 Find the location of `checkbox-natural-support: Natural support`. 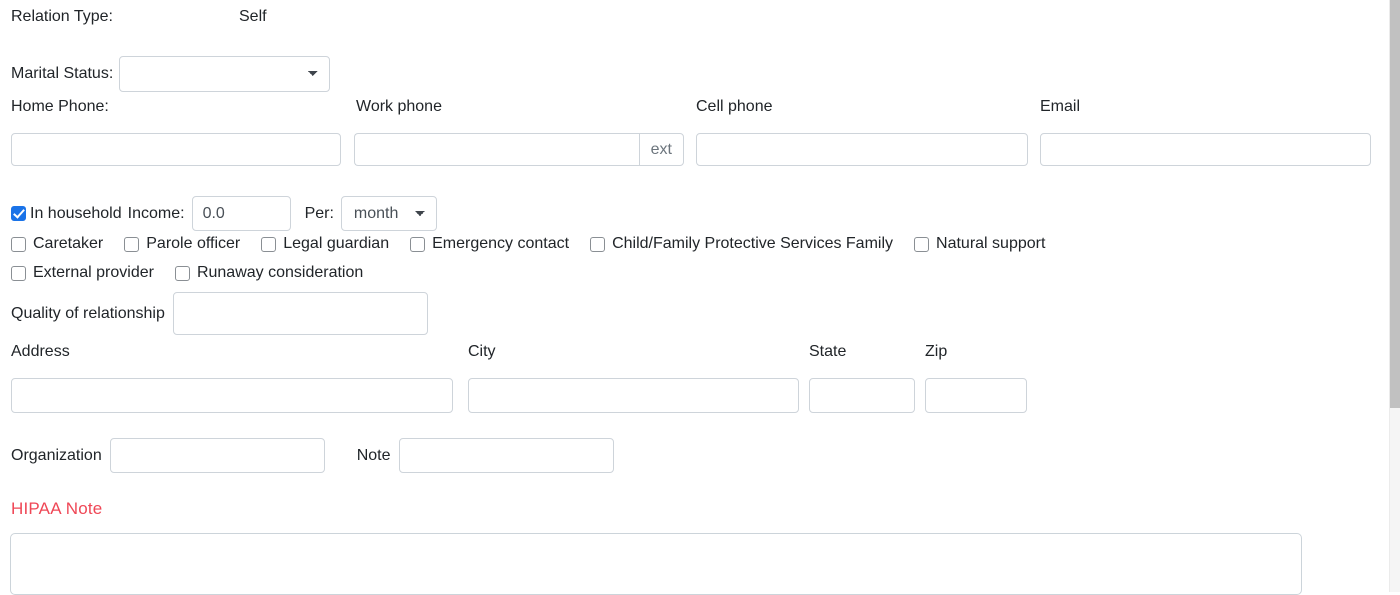

checkbox-natural-support: Natural support is located at coordinates (979, 244).